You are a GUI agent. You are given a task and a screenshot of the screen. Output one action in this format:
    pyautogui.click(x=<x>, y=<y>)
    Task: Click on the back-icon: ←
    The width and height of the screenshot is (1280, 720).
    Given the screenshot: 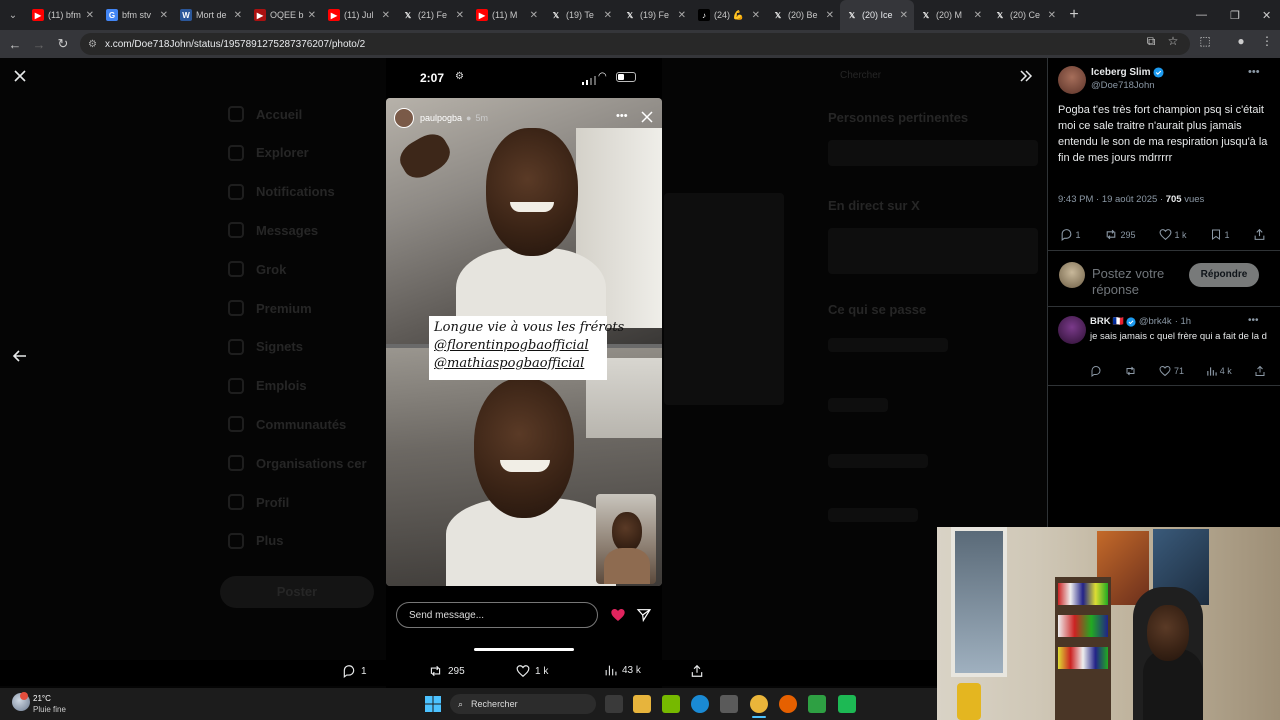 What is the action you would take?
    pyautogui.click(x=15, y=44)
    